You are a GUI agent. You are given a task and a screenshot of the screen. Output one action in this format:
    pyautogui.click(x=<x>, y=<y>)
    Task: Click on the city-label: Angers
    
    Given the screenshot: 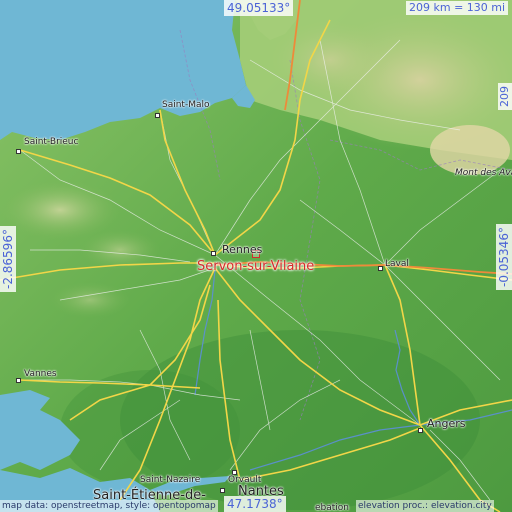 What is the action you would take?
    pyautogui.click(x=446, y=423)
    